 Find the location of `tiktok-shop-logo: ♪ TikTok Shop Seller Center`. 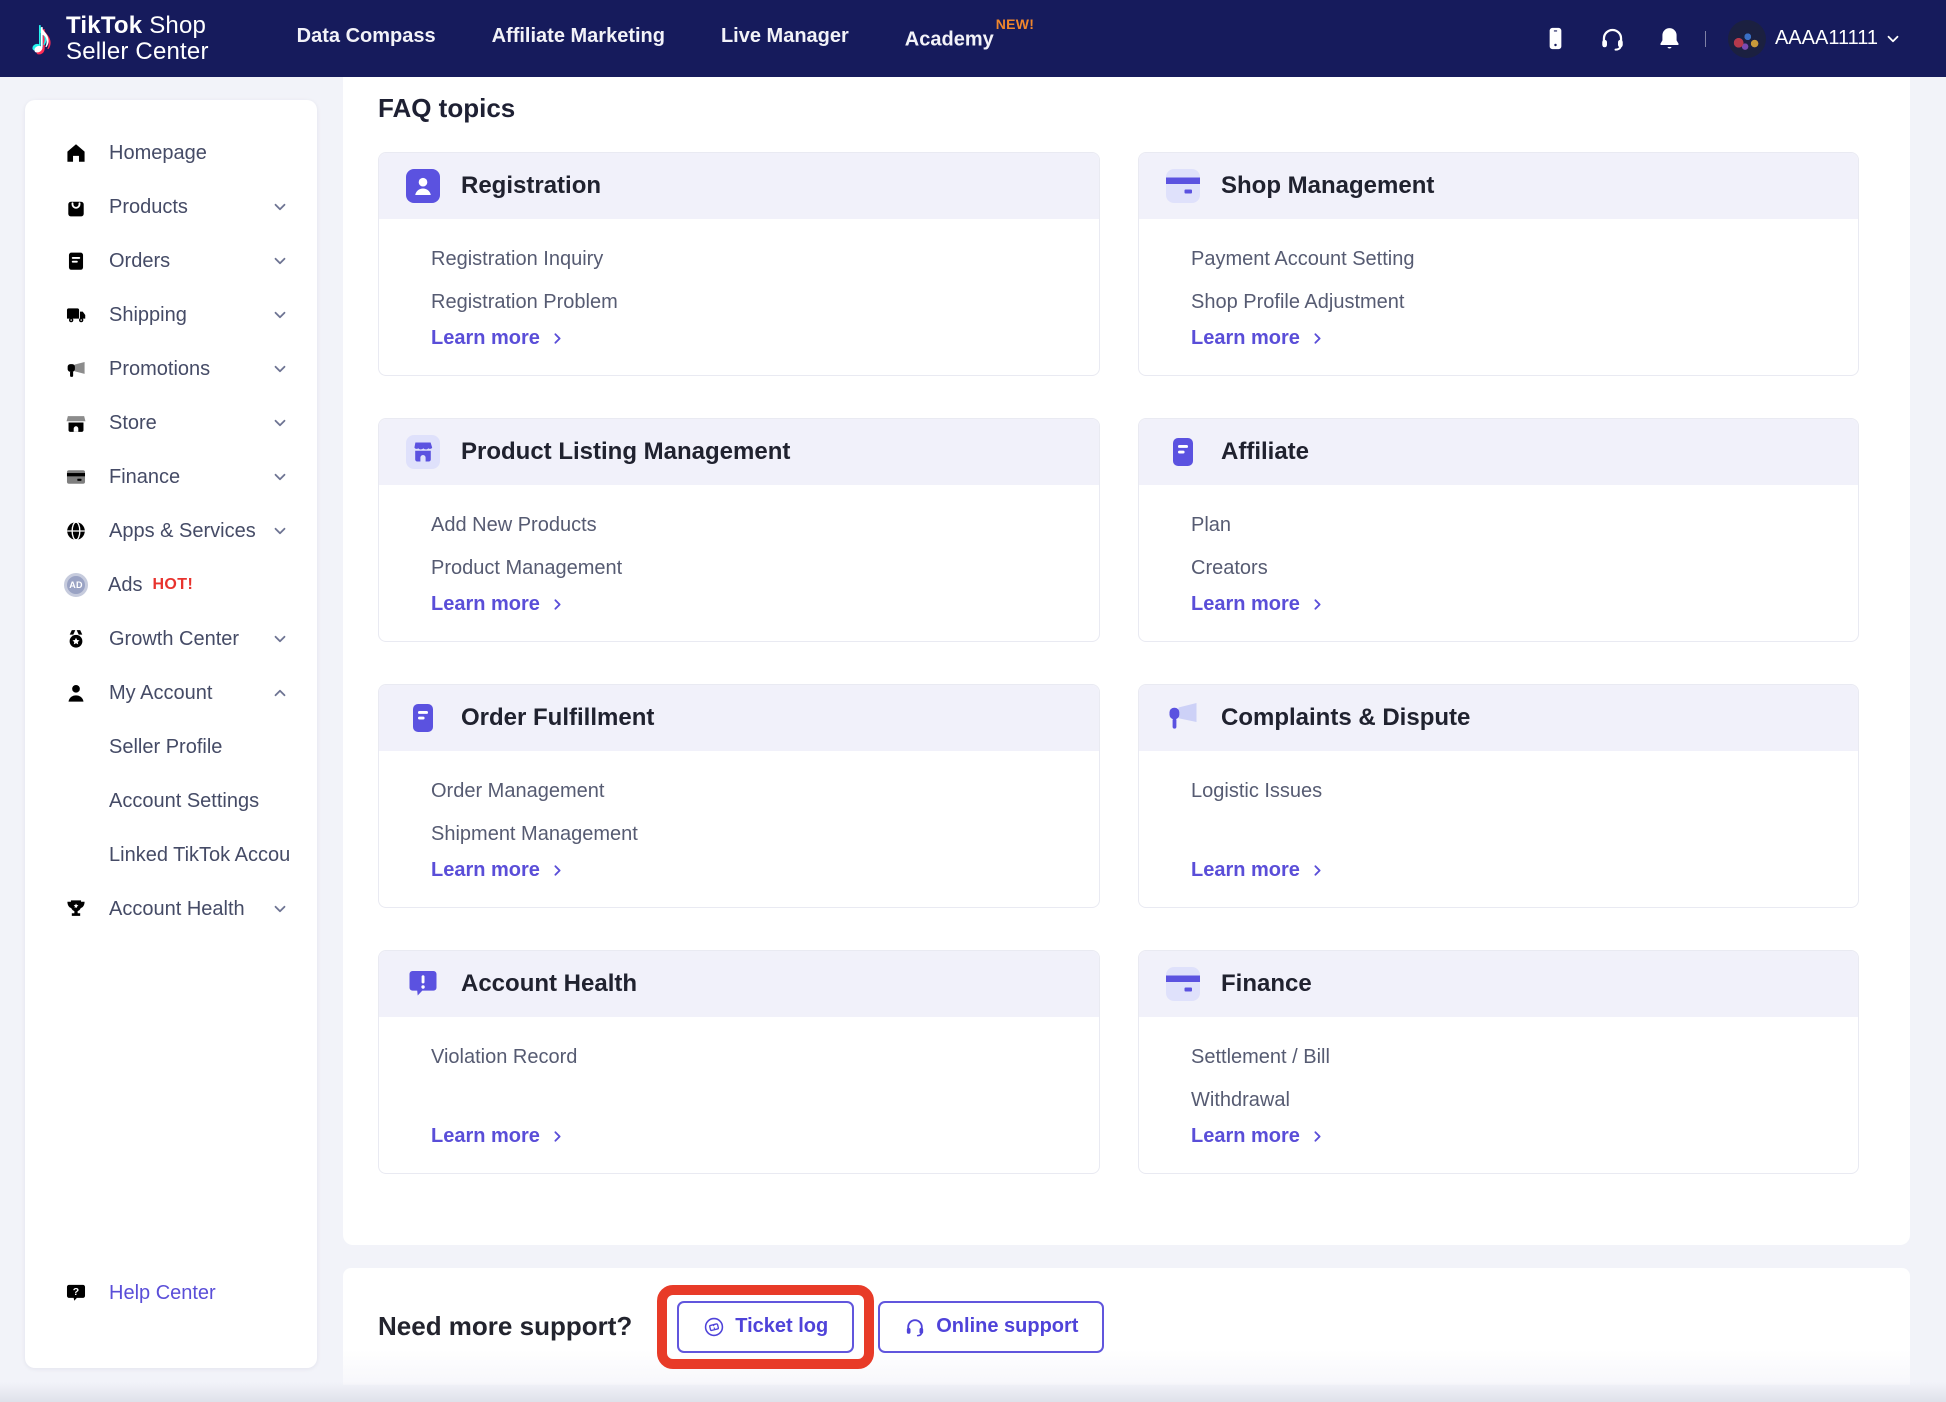

tiktok-shop-logo: ♪ TikTok Shop Seller Center is located at coordinates (119, 37).